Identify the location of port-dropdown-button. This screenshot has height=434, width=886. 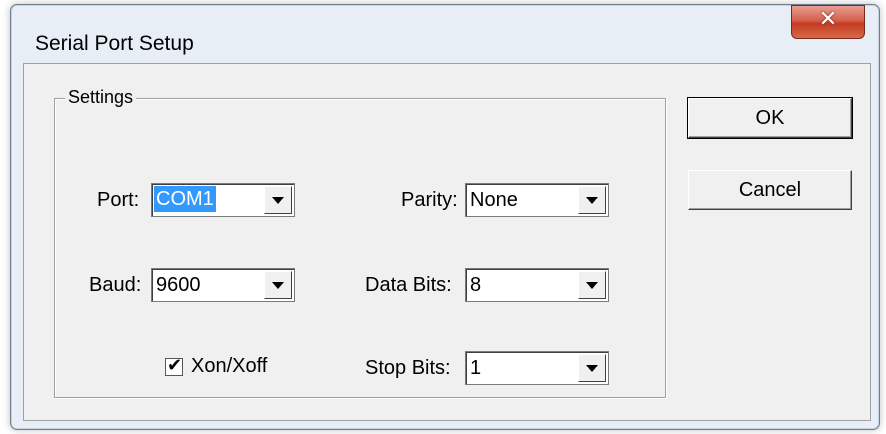
(278, 200).